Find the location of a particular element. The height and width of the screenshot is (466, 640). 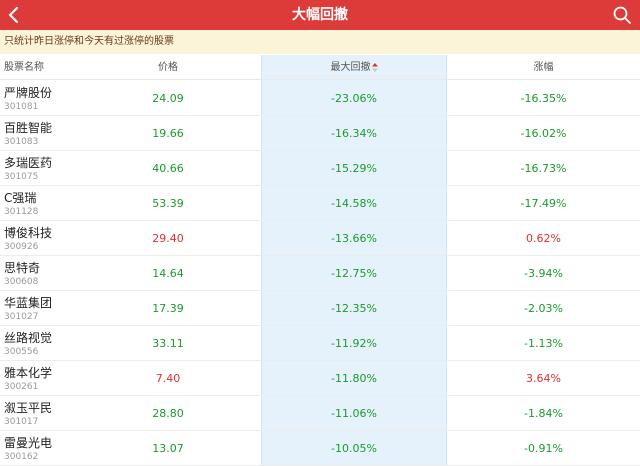

stock-code: 301075 is located at coordinates (21, 177).